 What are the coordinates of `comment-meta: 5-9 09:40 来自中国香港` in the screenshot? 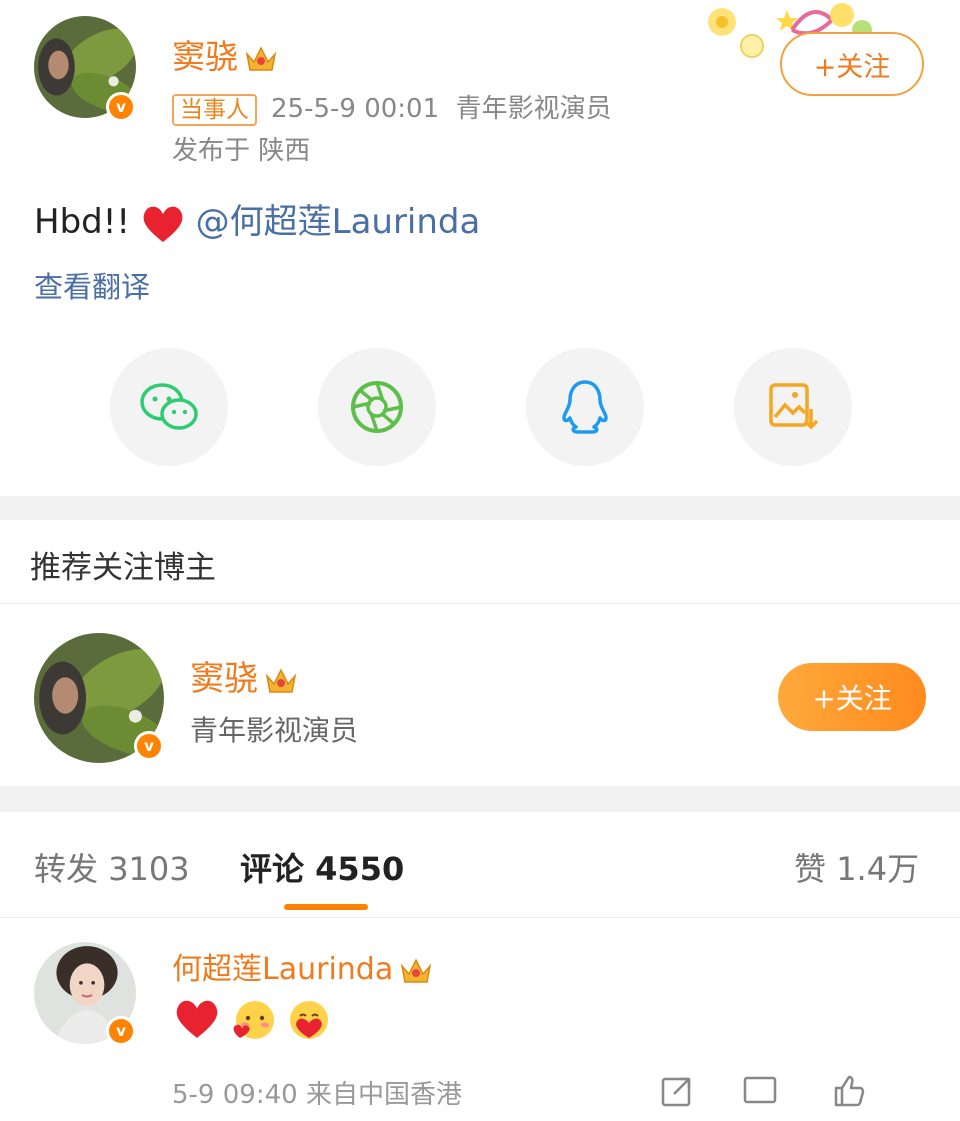 It's located at (317, 1092).